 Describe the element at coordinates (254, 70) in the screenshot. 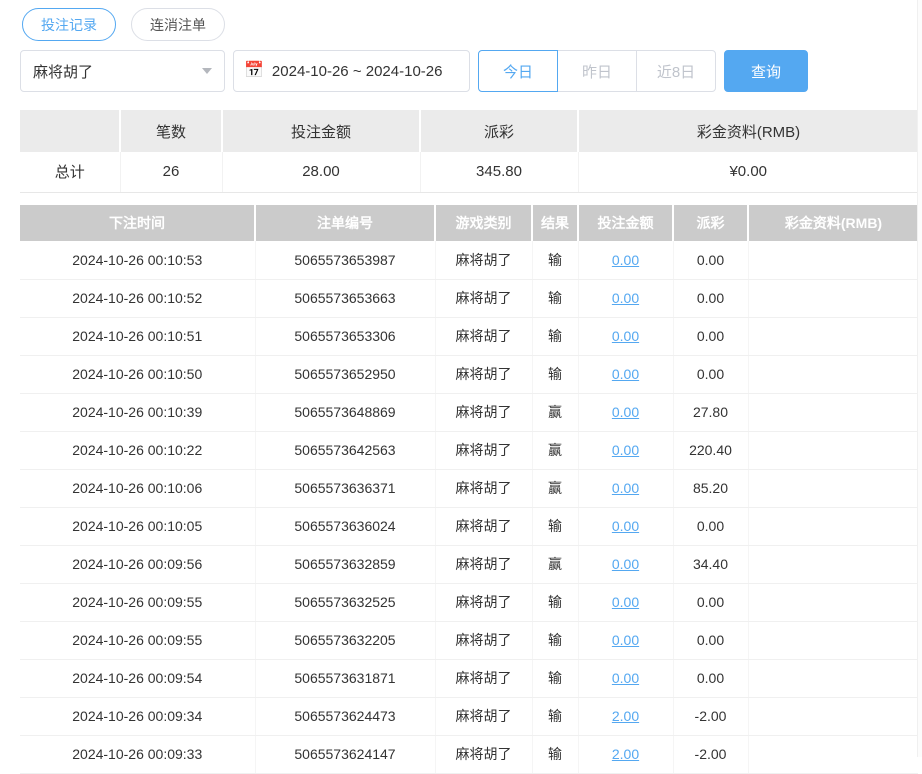

I see `calendar-icon: 📅` at that location.